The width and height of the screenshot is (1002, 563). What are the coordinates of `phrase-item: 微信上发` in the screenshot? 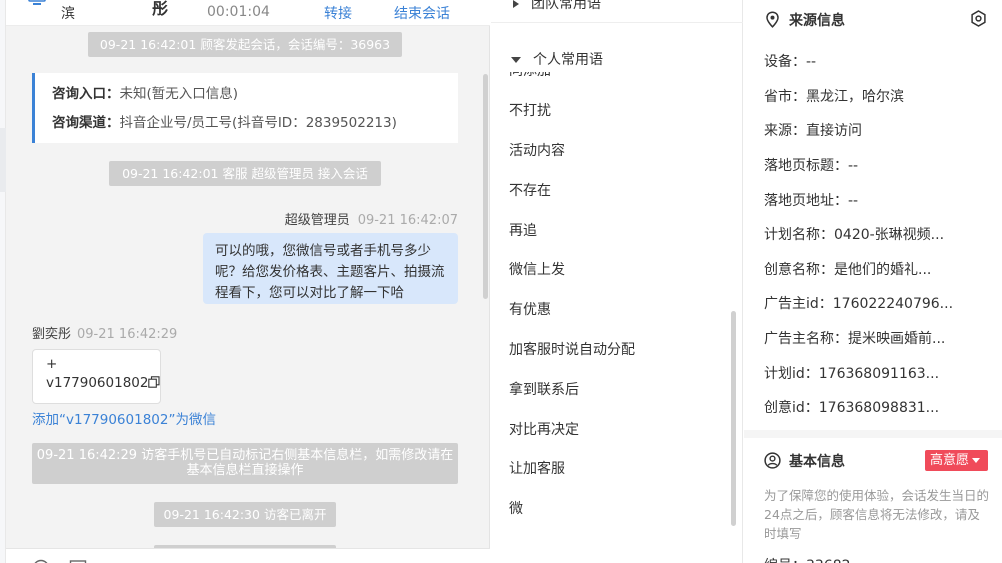 It's located at (537, 269).